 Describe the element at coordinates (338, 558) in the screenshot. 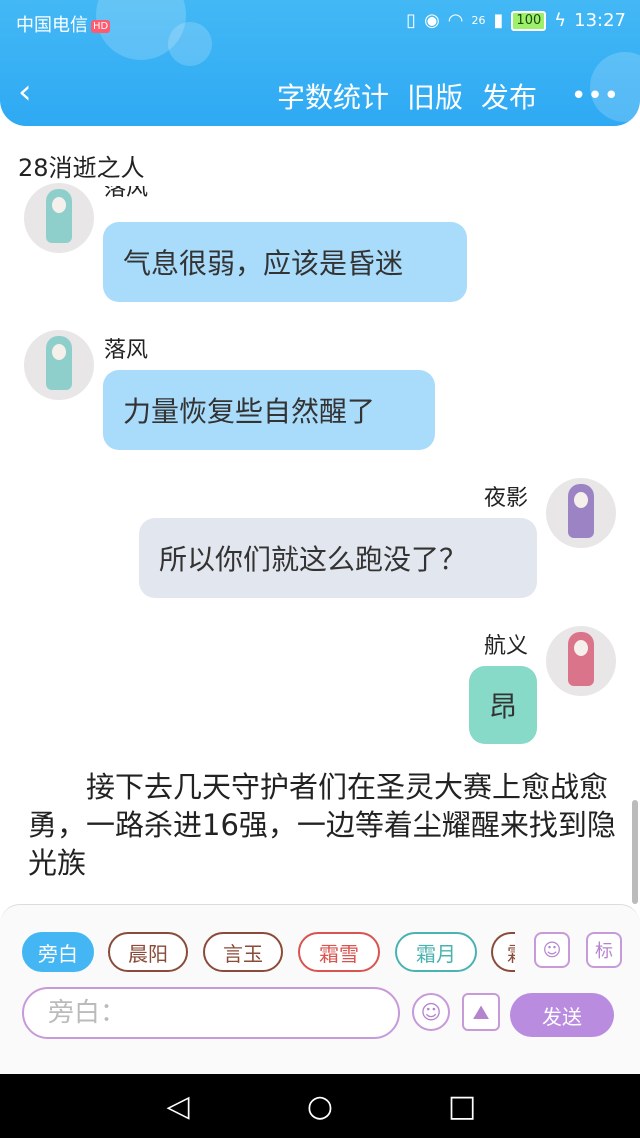

I see `message-bubble: 所以你们就这么跑没了？` at that location.